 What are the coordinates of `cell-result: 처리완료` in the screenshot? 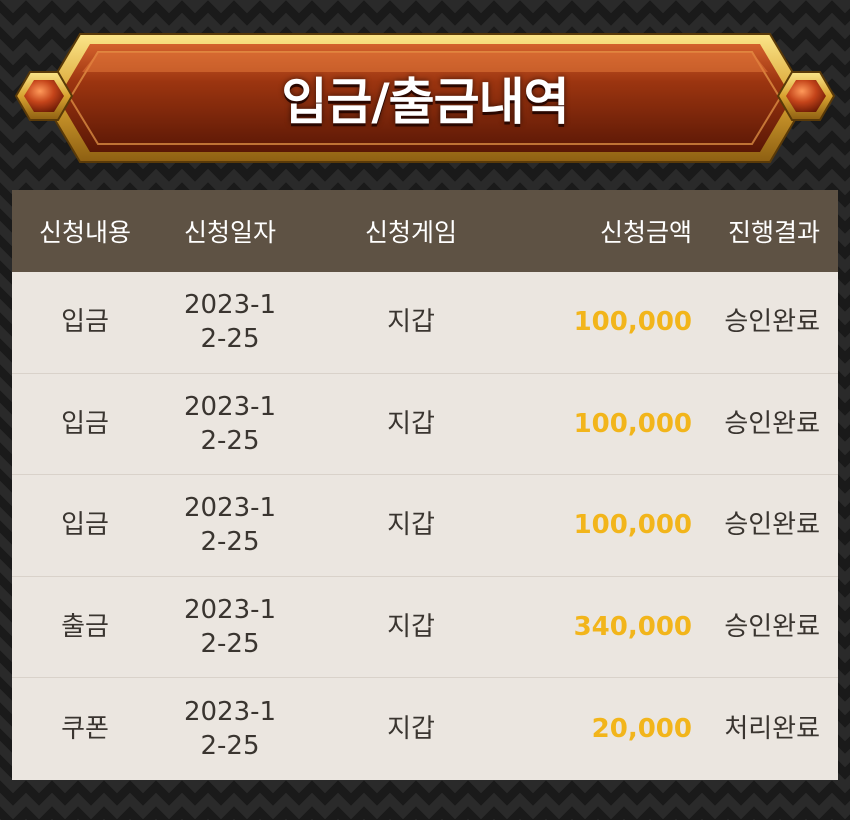 It's located at (772, 729).